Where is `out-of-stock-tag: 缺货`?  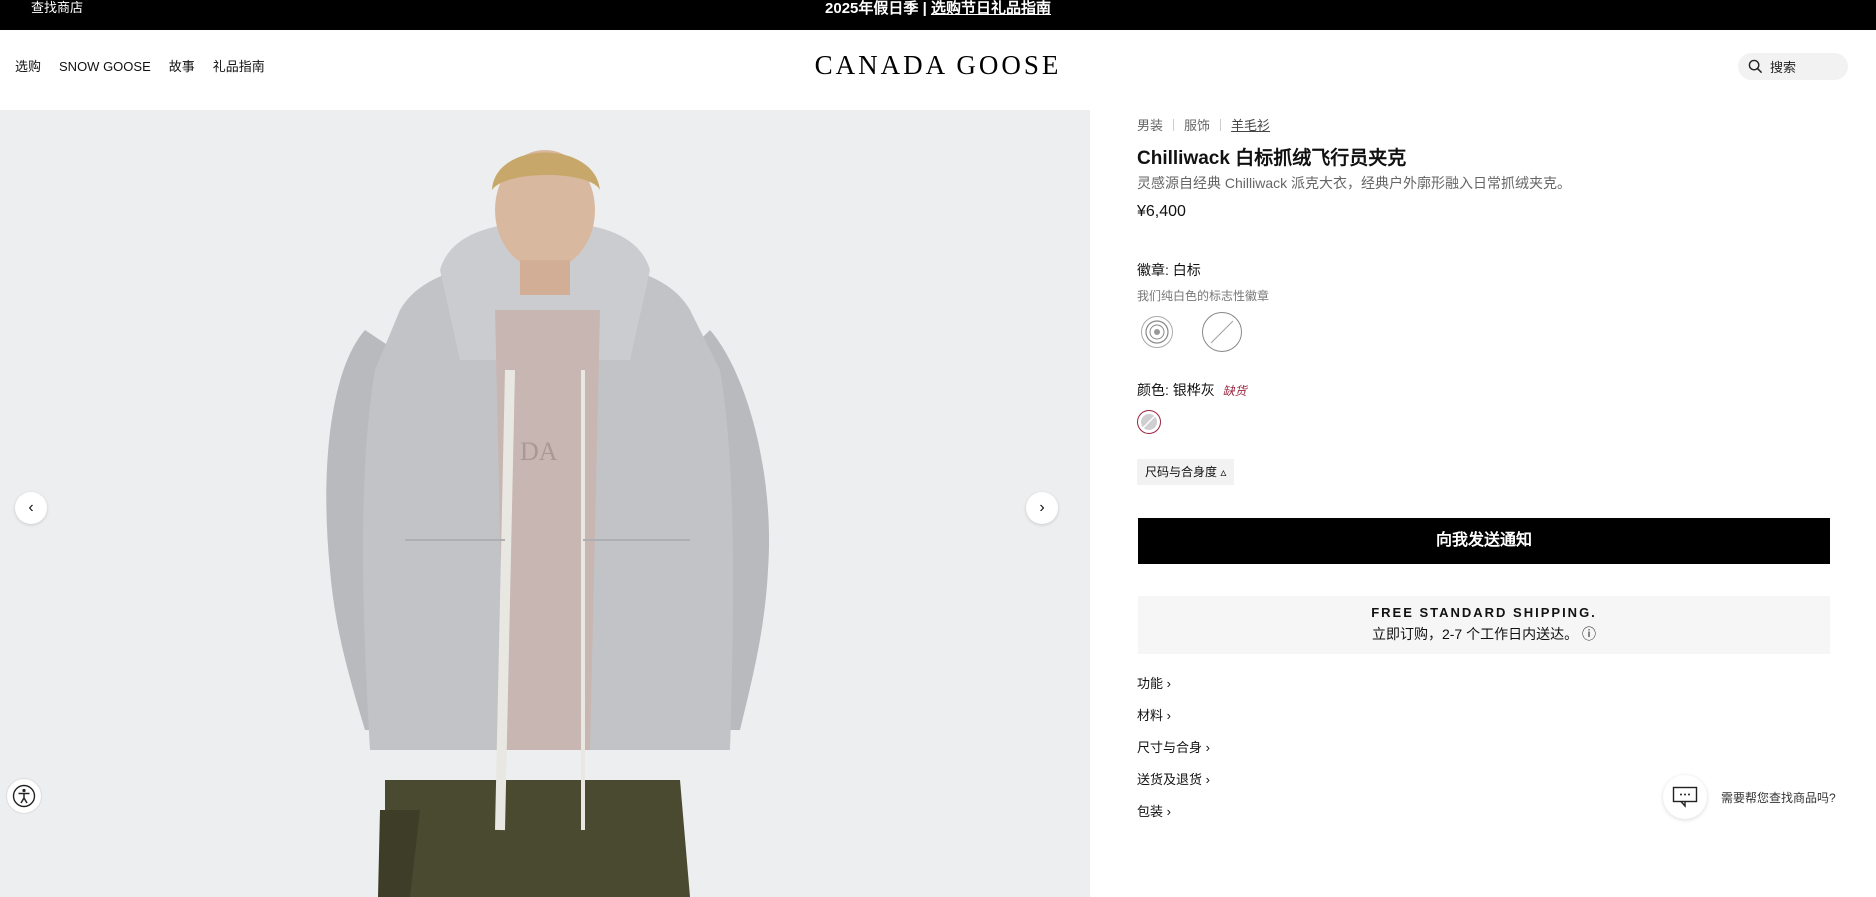
out-of-stock-tag: 缺货 is located at coordinates (1234, 391).